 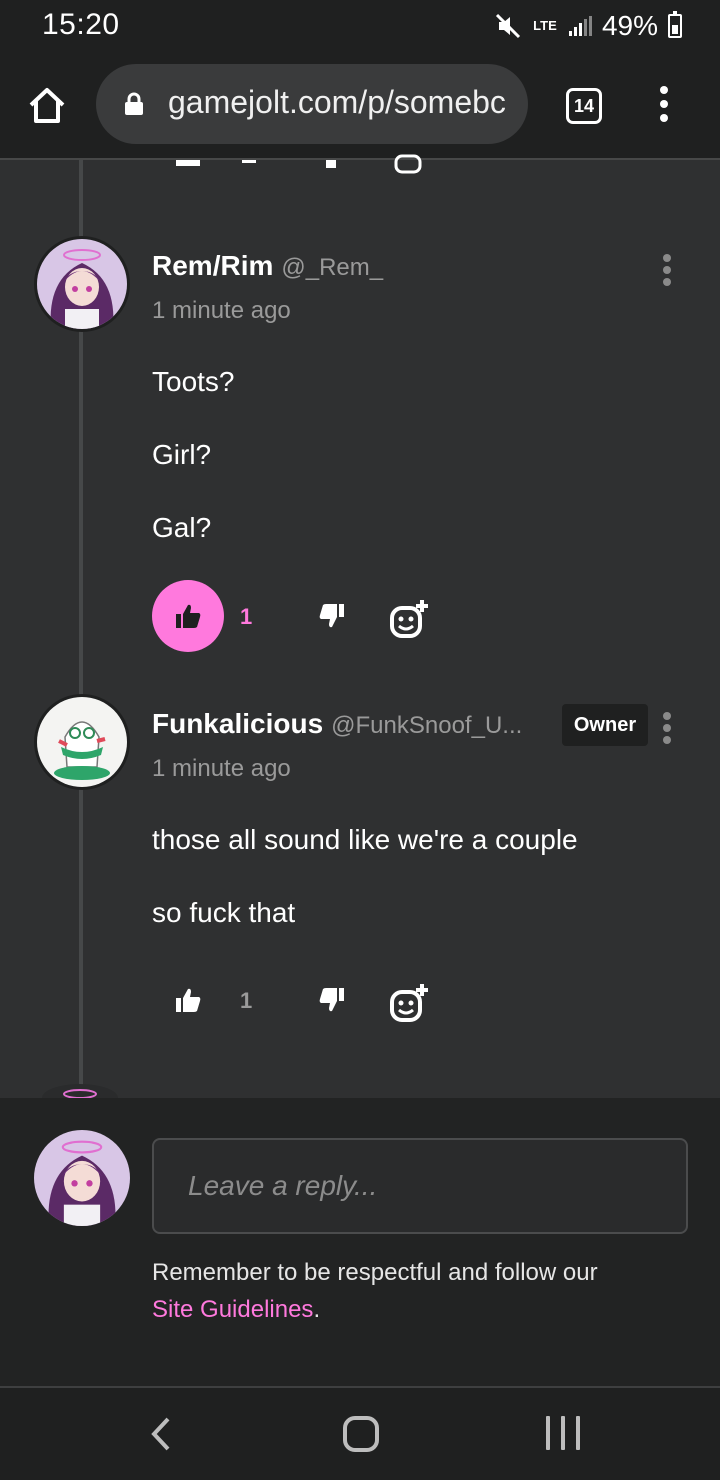 I want to click on status-time: 15:20, so click(x=81, y=24).